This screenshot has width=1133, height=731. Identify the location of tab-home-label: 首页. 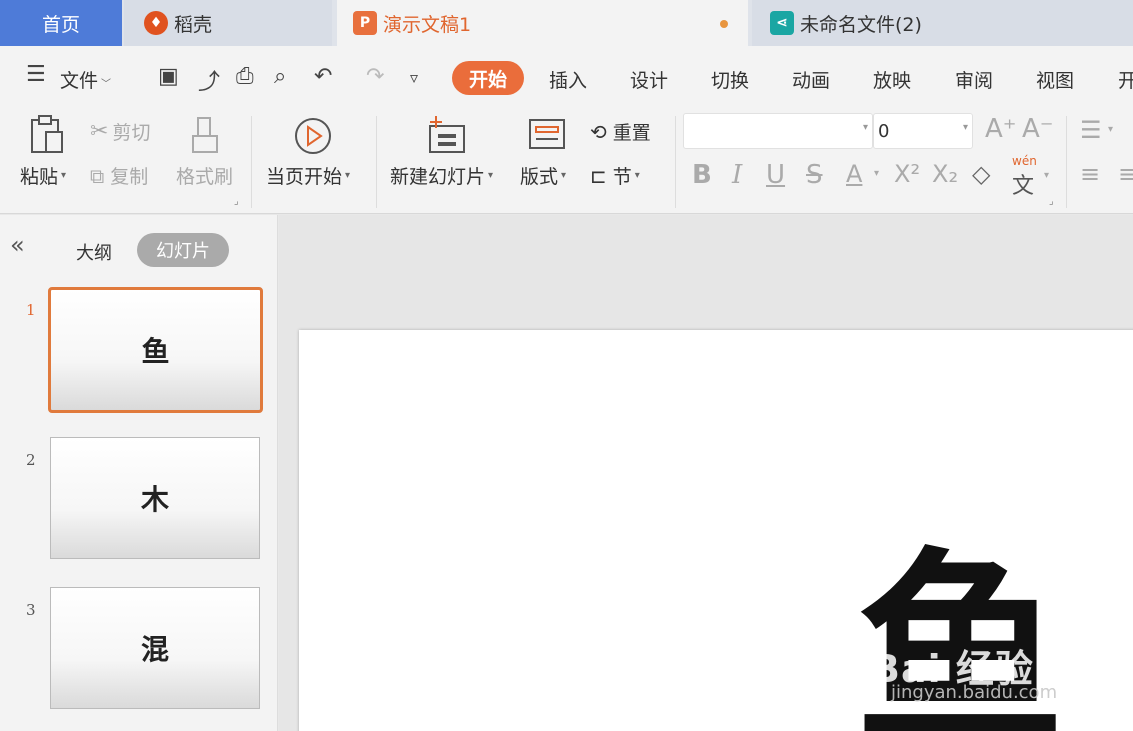
(60, 24).